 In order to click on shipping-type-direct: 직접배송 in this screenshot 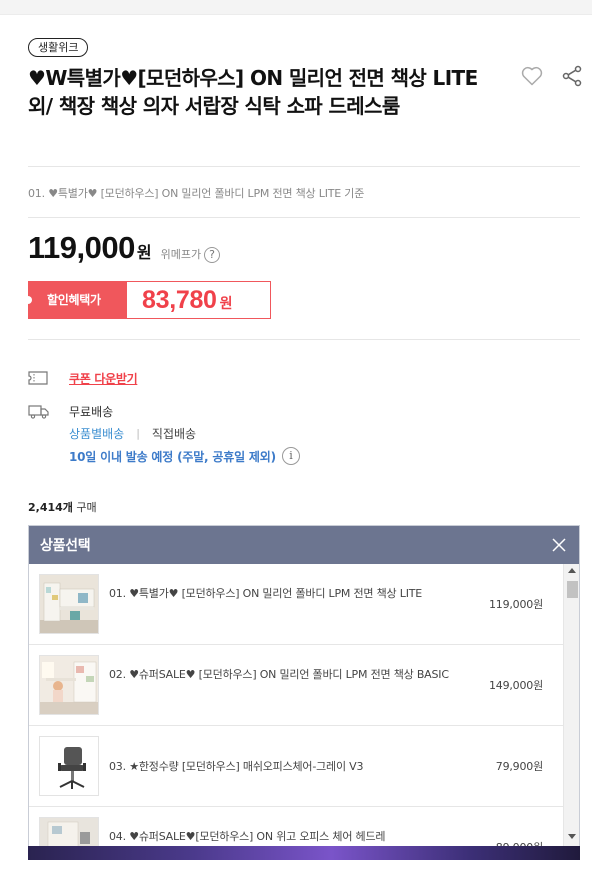, I will do `click(174, 434)`.